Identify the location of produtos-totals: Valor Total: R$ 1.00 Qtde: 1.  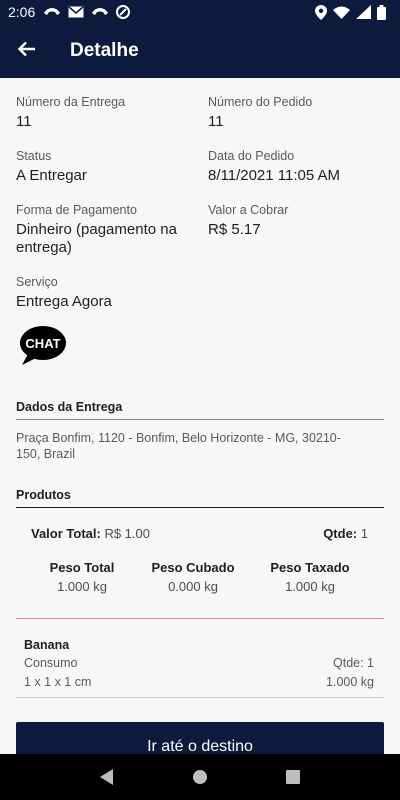
(200, 538).